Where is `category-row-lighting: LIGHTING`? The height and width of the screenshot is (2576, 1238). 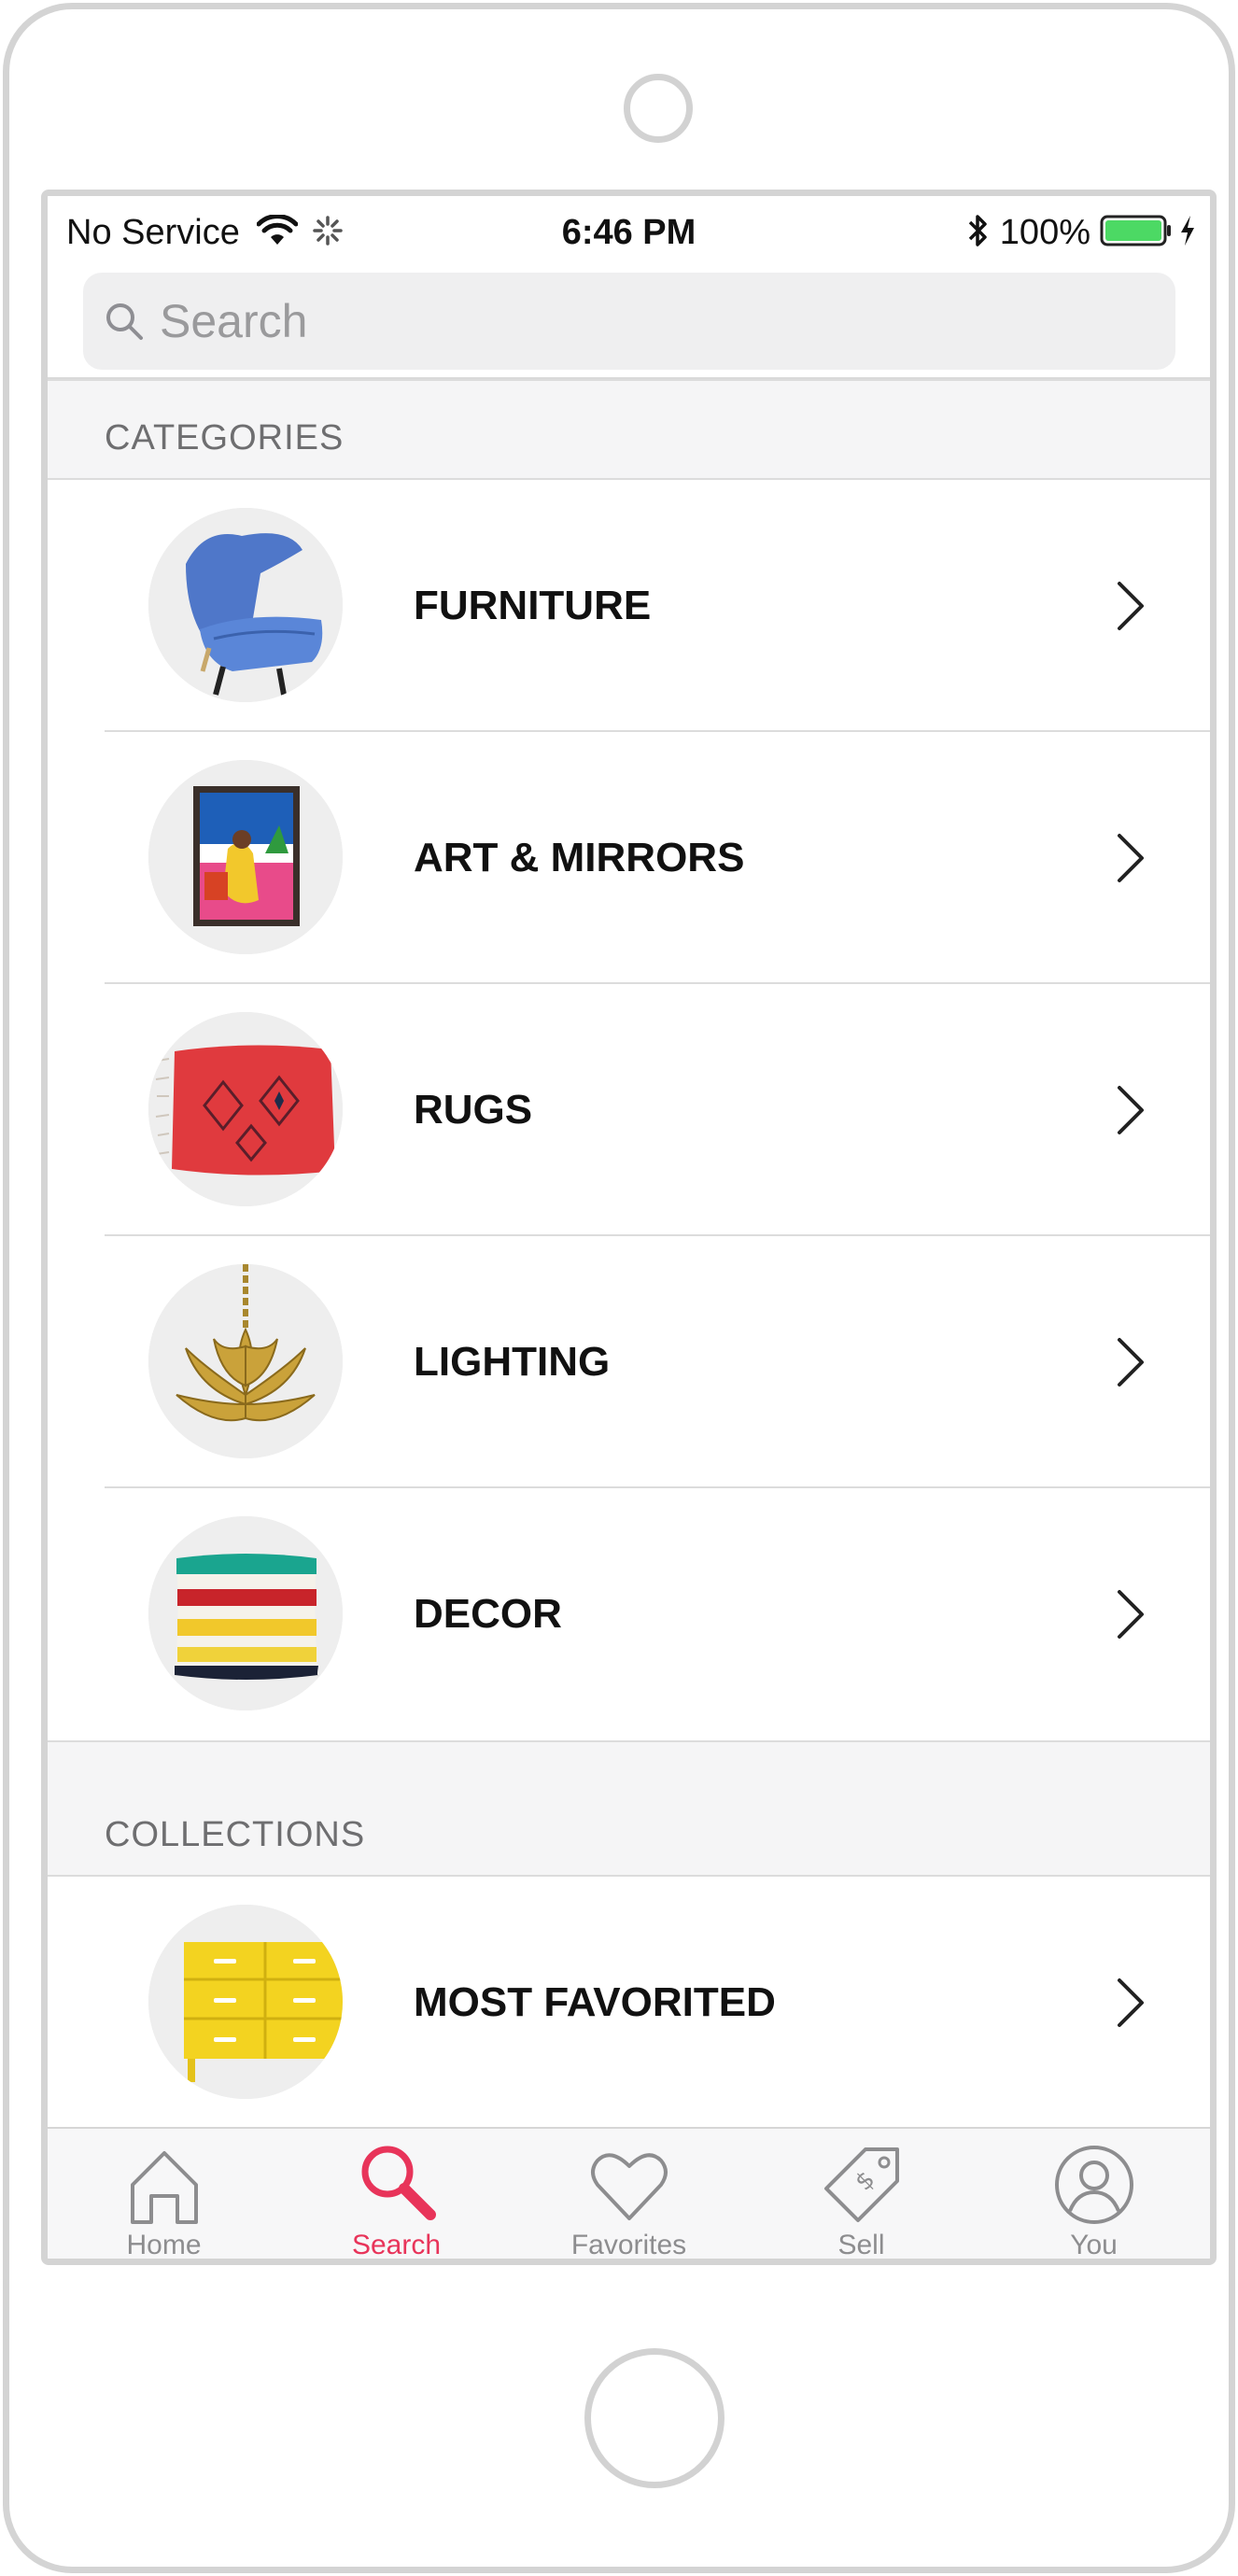 category-row-lighting: LIGHTING is located at coordinates (629, 1362).